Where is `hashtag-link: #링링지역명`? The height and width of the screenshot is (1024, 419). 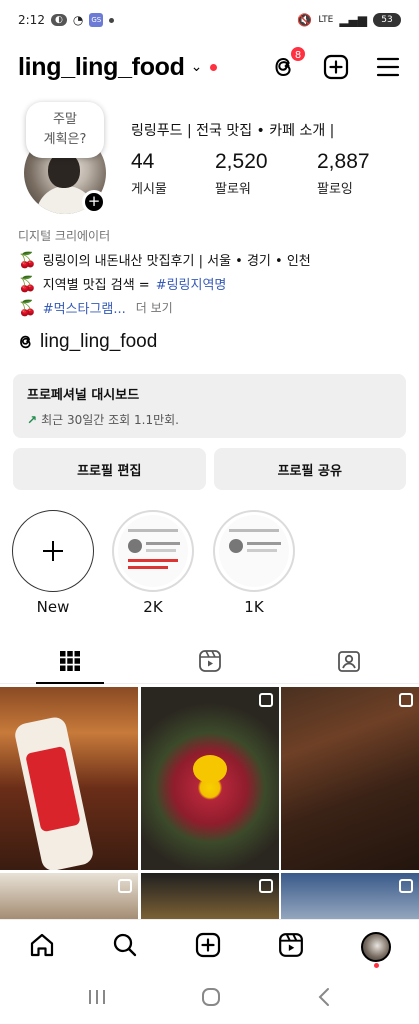
hashtag-link: #링링지역명 is located at coordinates (191, 283).